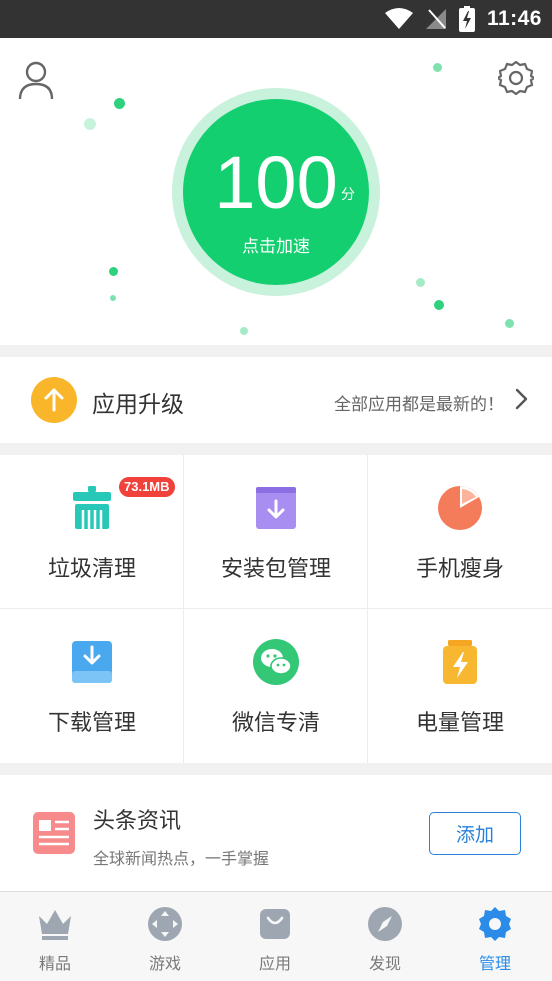 This screenshot has width=552, height=981. Describe the element at coordinates (164, 963) in the screenshot. I see `nav-label: 游戏` at that location.